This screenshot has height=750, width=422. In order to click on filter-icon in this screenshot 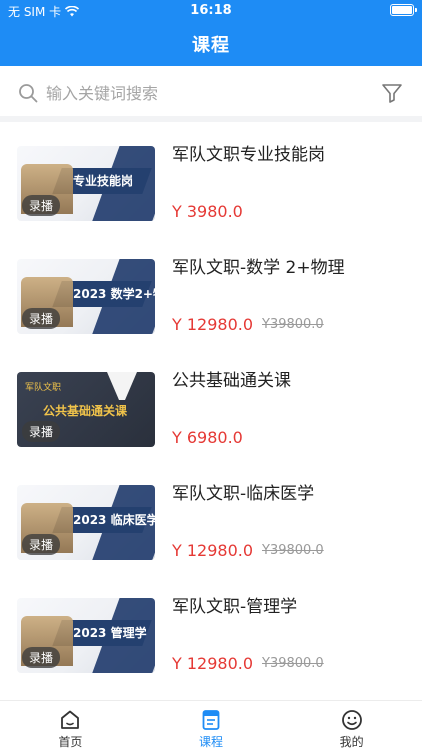, I will do `click(392, 93)`.